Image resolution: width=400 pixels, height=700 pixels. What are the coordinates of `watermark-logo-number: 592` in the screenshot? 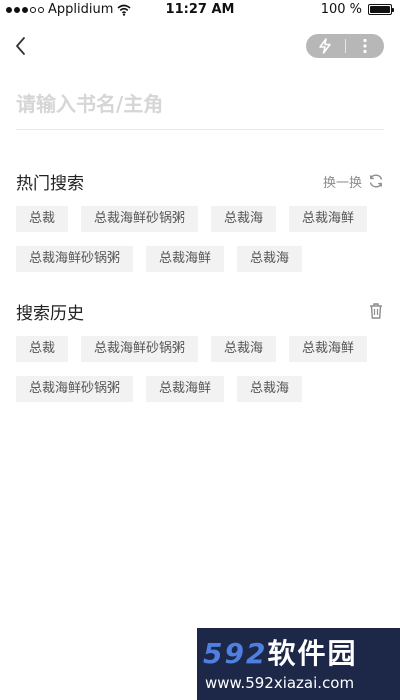 It's located at (235, 653).